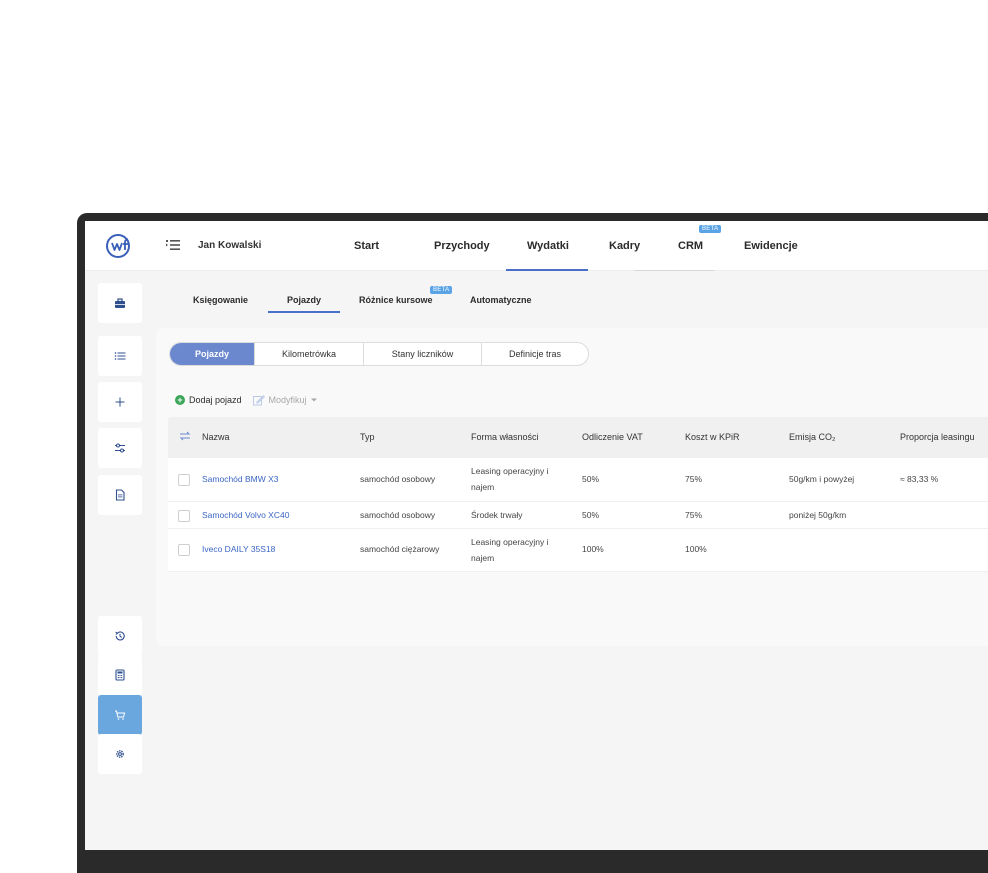  Describe the element at coordinates (245, 515) in the screenshot. I see `vehicle-name-link: Samochód Volvo XC40` at that location.